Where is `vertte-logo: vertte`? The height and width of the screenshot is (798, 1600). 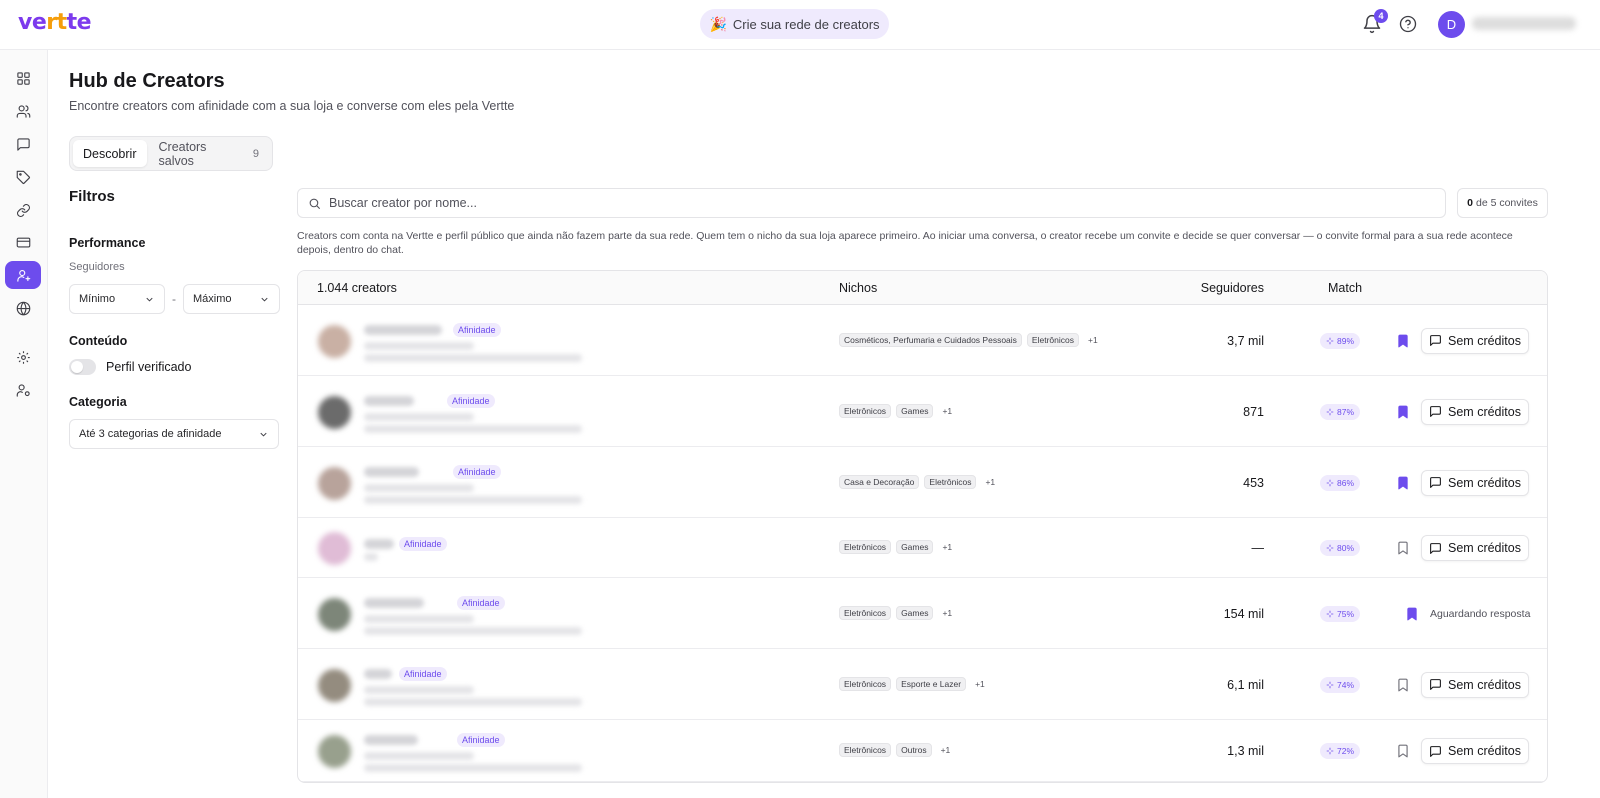 vertte-logo: vertte is located at coordinates (55, 22).